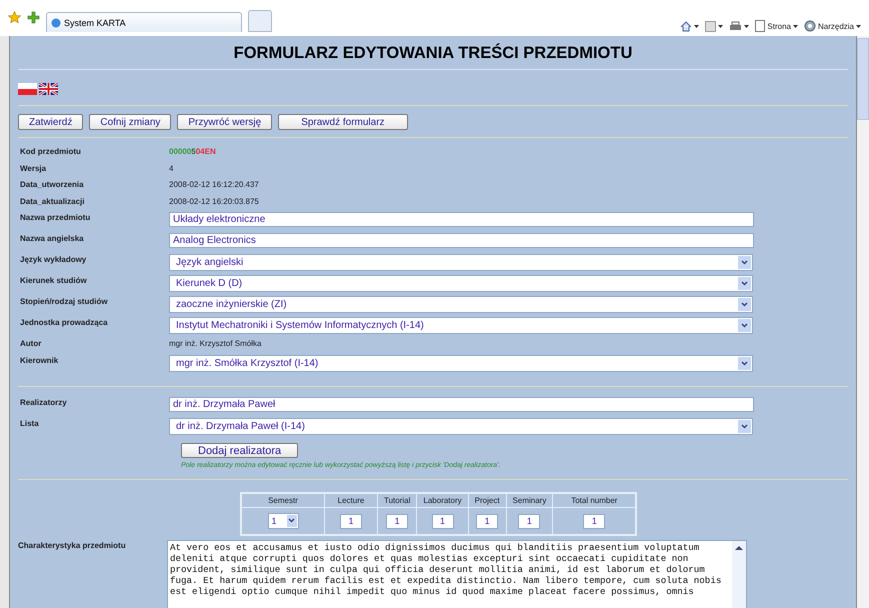 This screenshot has height=608, width=869. I want to click on field-label: Data_utworzenia, so click(52, 184).